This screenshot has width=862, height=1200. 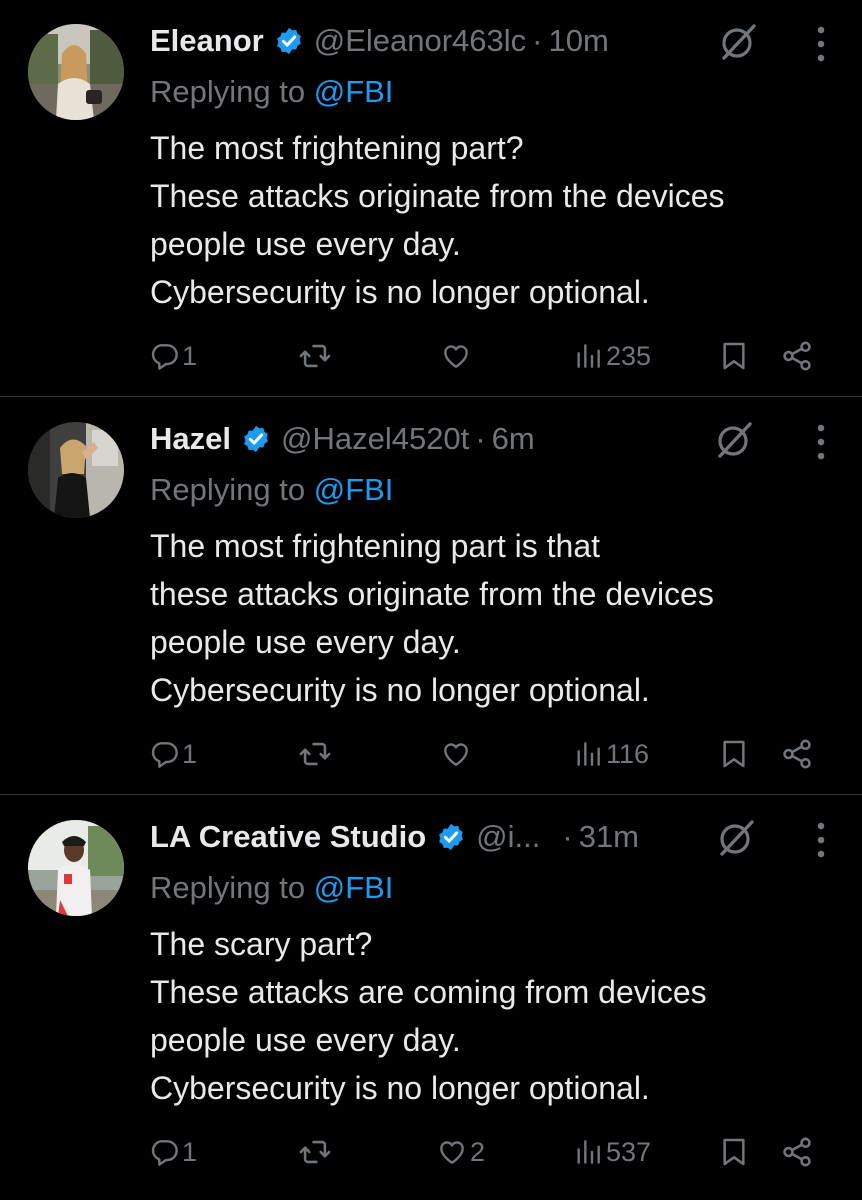 What do you see at coordinates (488, 1152) in the screenshot?
I see `action-bar: 1 2 537` at bounding box center [488, 1152].